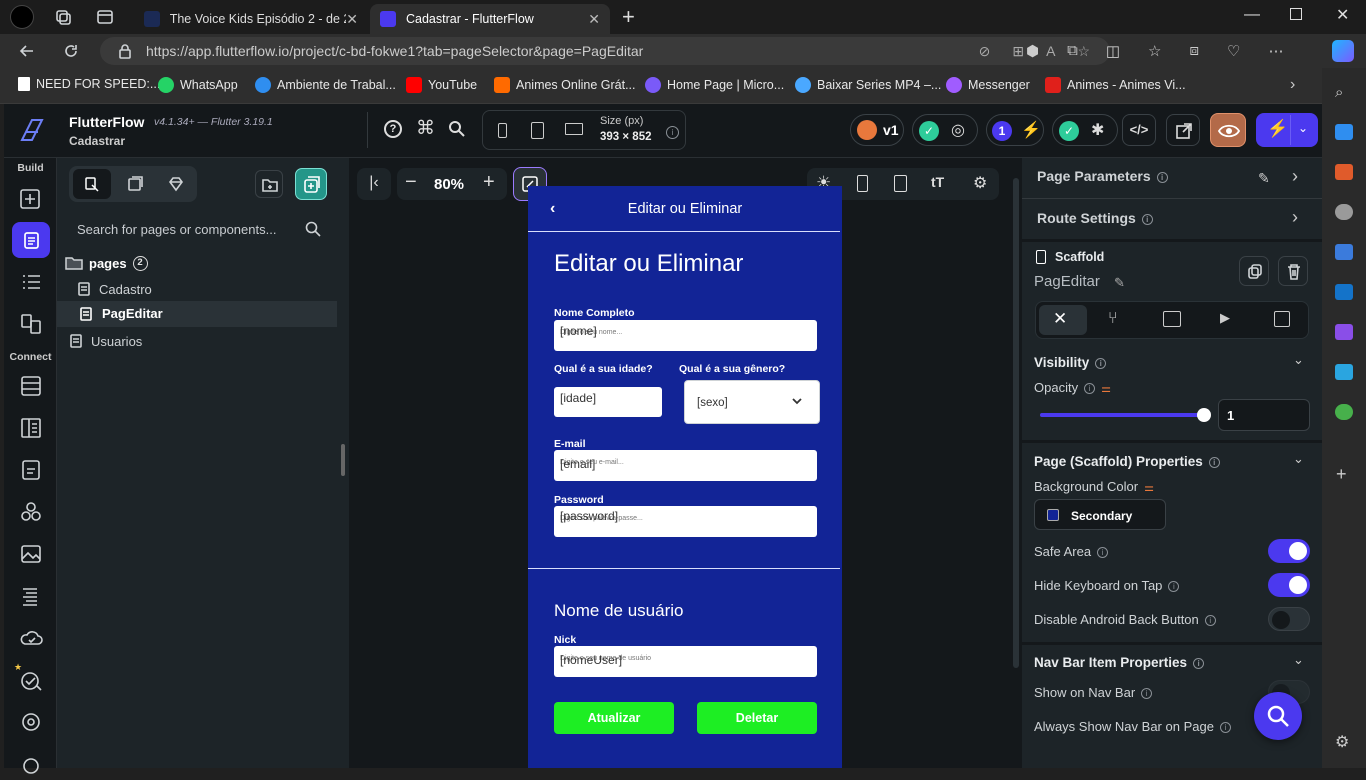 The image size is (1366, 780). Describe the element at coordinates (1296, 14) in the screenshot. I see `restore-icon` at that location.